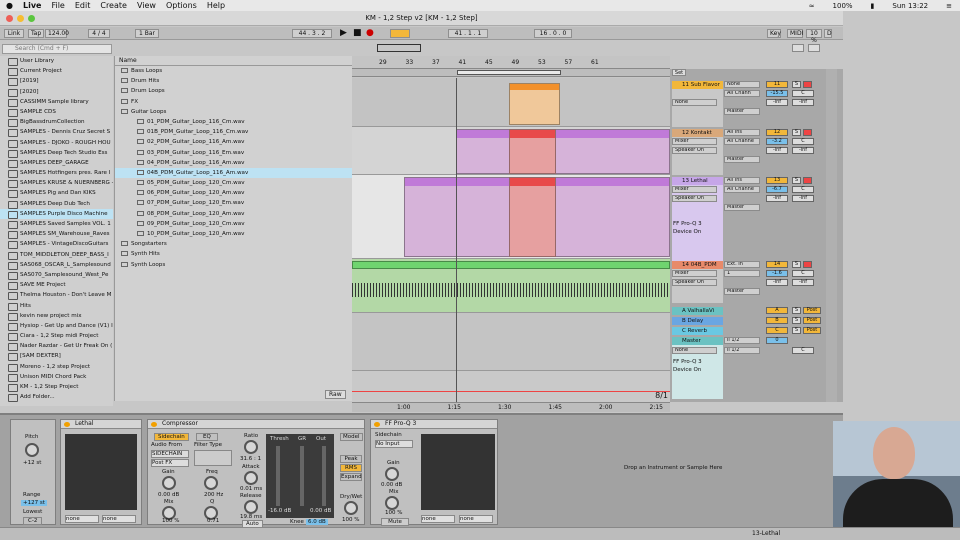 The width and height of the screenshot is (960, 540). Describe the element at coordinates (36, 33) in the screenshot. I see `tap-button: Tap` at that location.